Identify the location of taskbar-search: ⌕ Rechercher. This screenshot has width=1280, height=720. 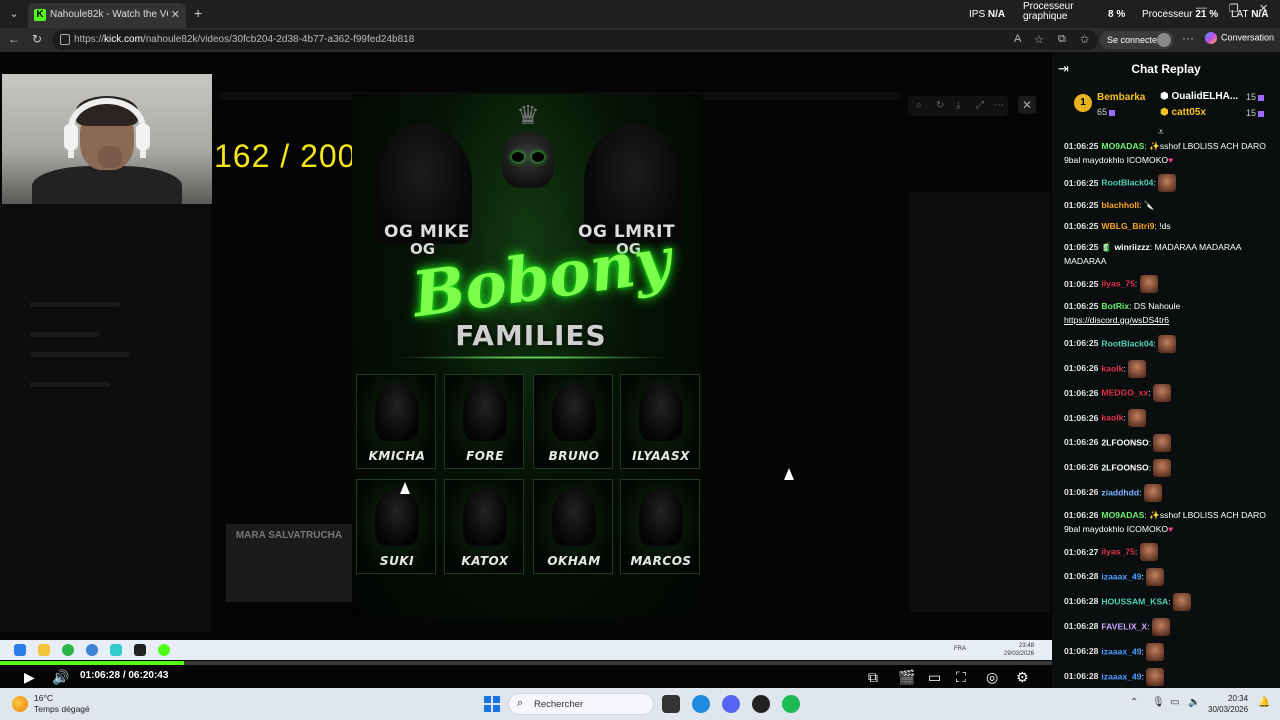
(581, 704).